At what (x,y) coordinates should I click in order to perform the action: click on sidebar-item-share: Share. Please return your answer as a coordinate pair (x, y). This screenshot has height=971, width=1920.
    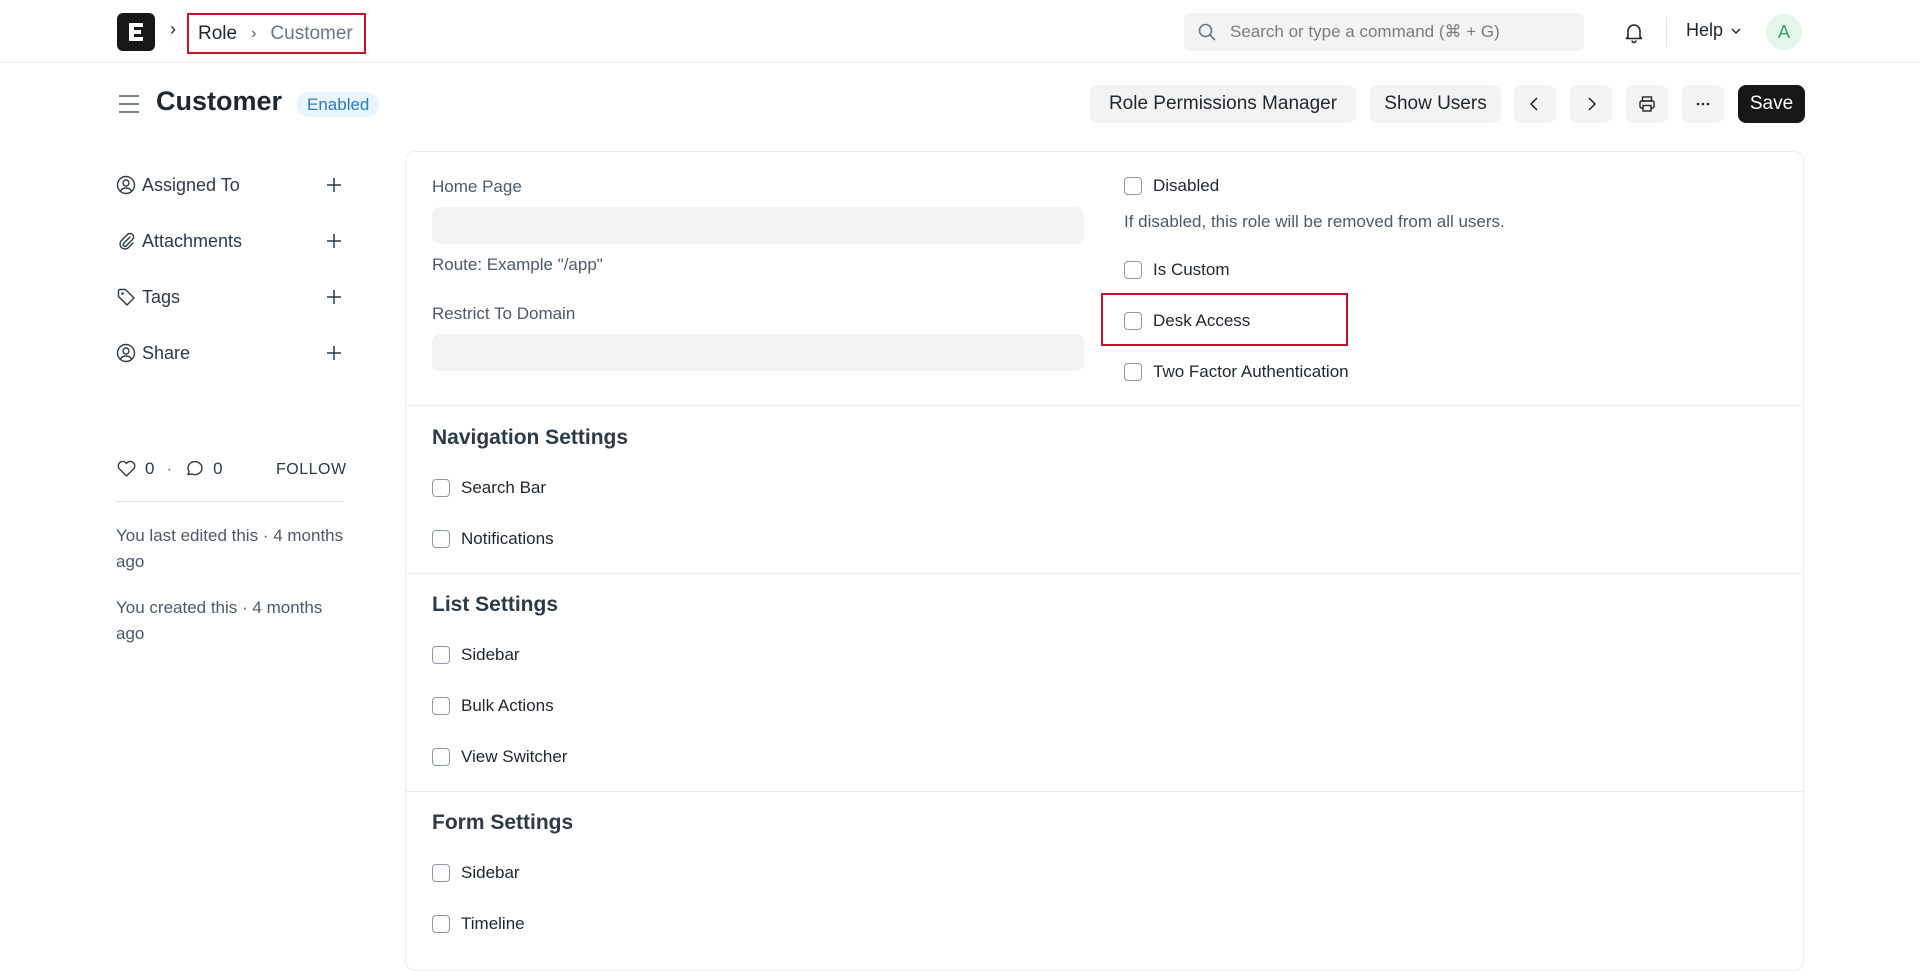
    Looking at the image, I should click on (230, 353).